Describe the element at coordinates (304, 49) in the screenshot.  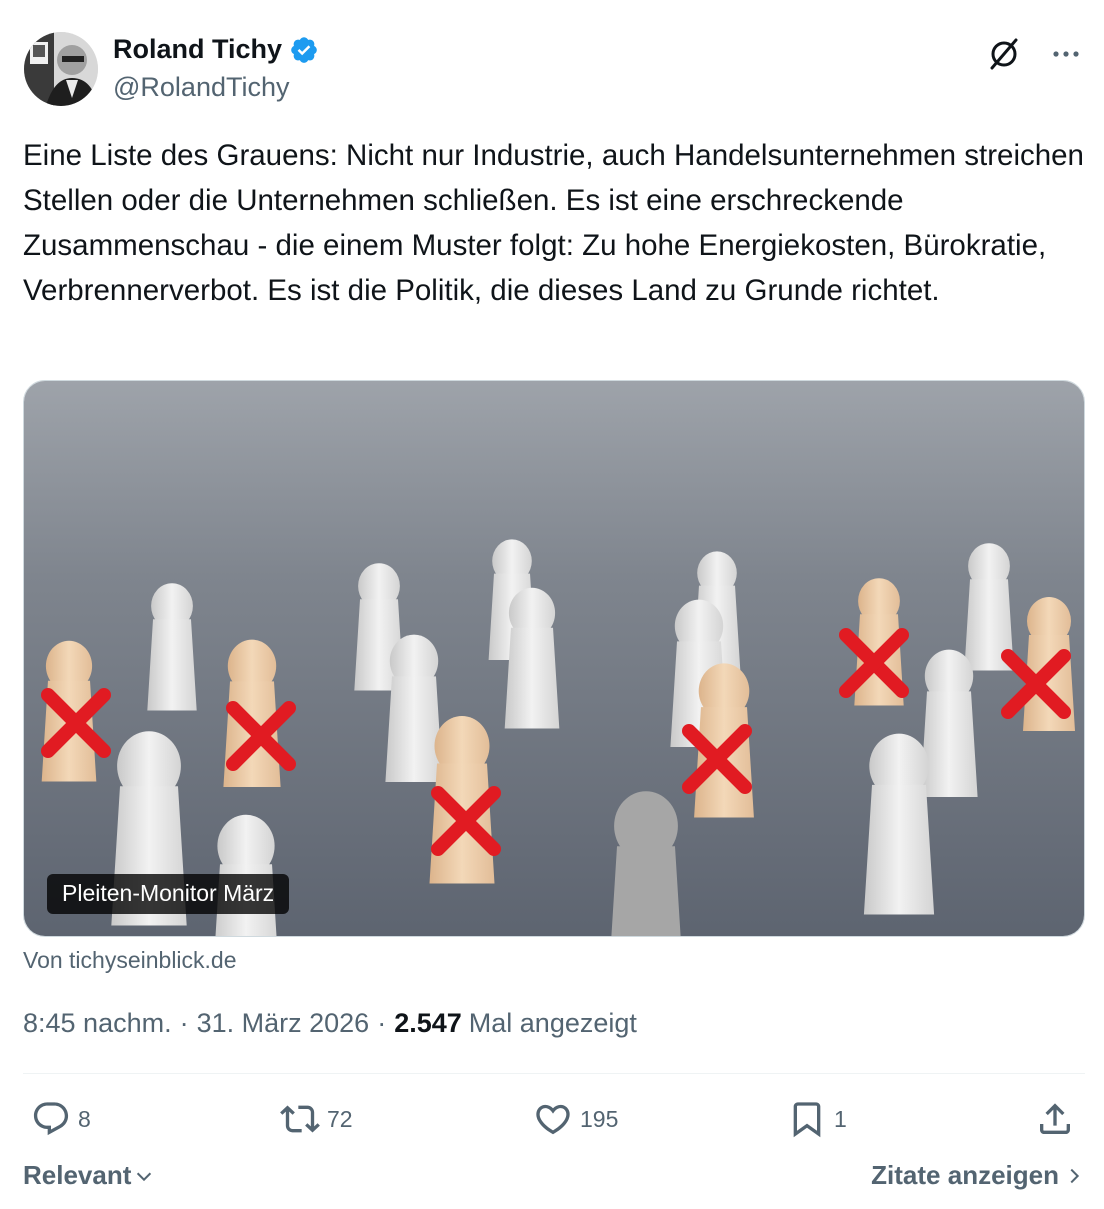
I see `verified-badge-icon` at that location.